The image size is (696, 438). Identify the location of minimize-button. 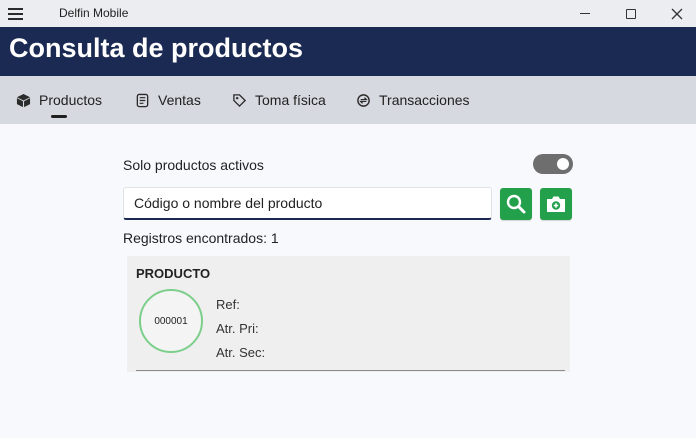
(585, 13).